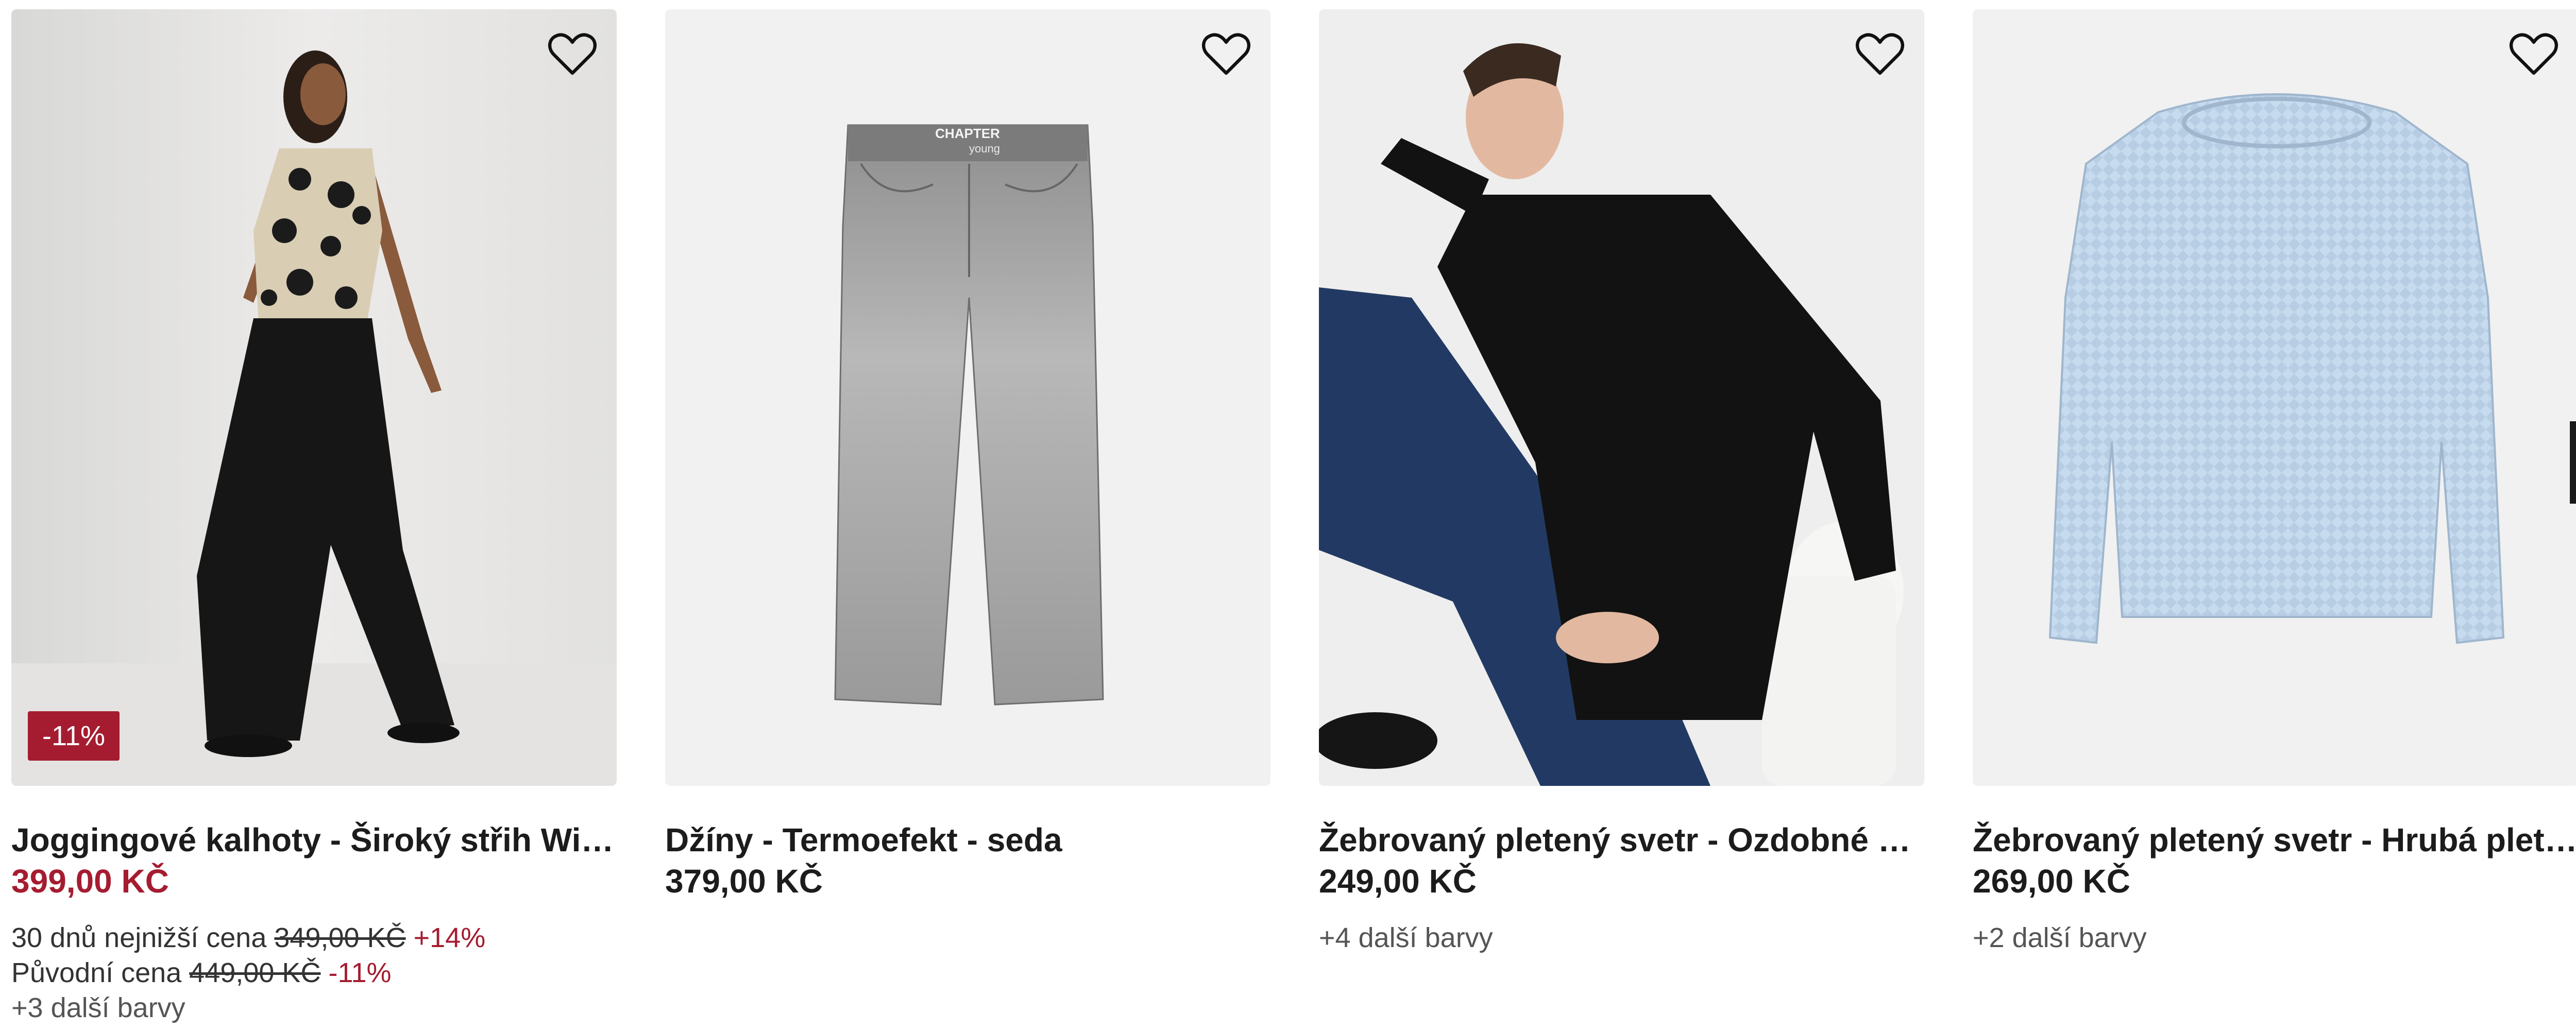  What do you see at coordinates (1406, 938) in the screenshot?
I see `more-colors-link: +4 další barvy` at bounding box center [1406, 938].